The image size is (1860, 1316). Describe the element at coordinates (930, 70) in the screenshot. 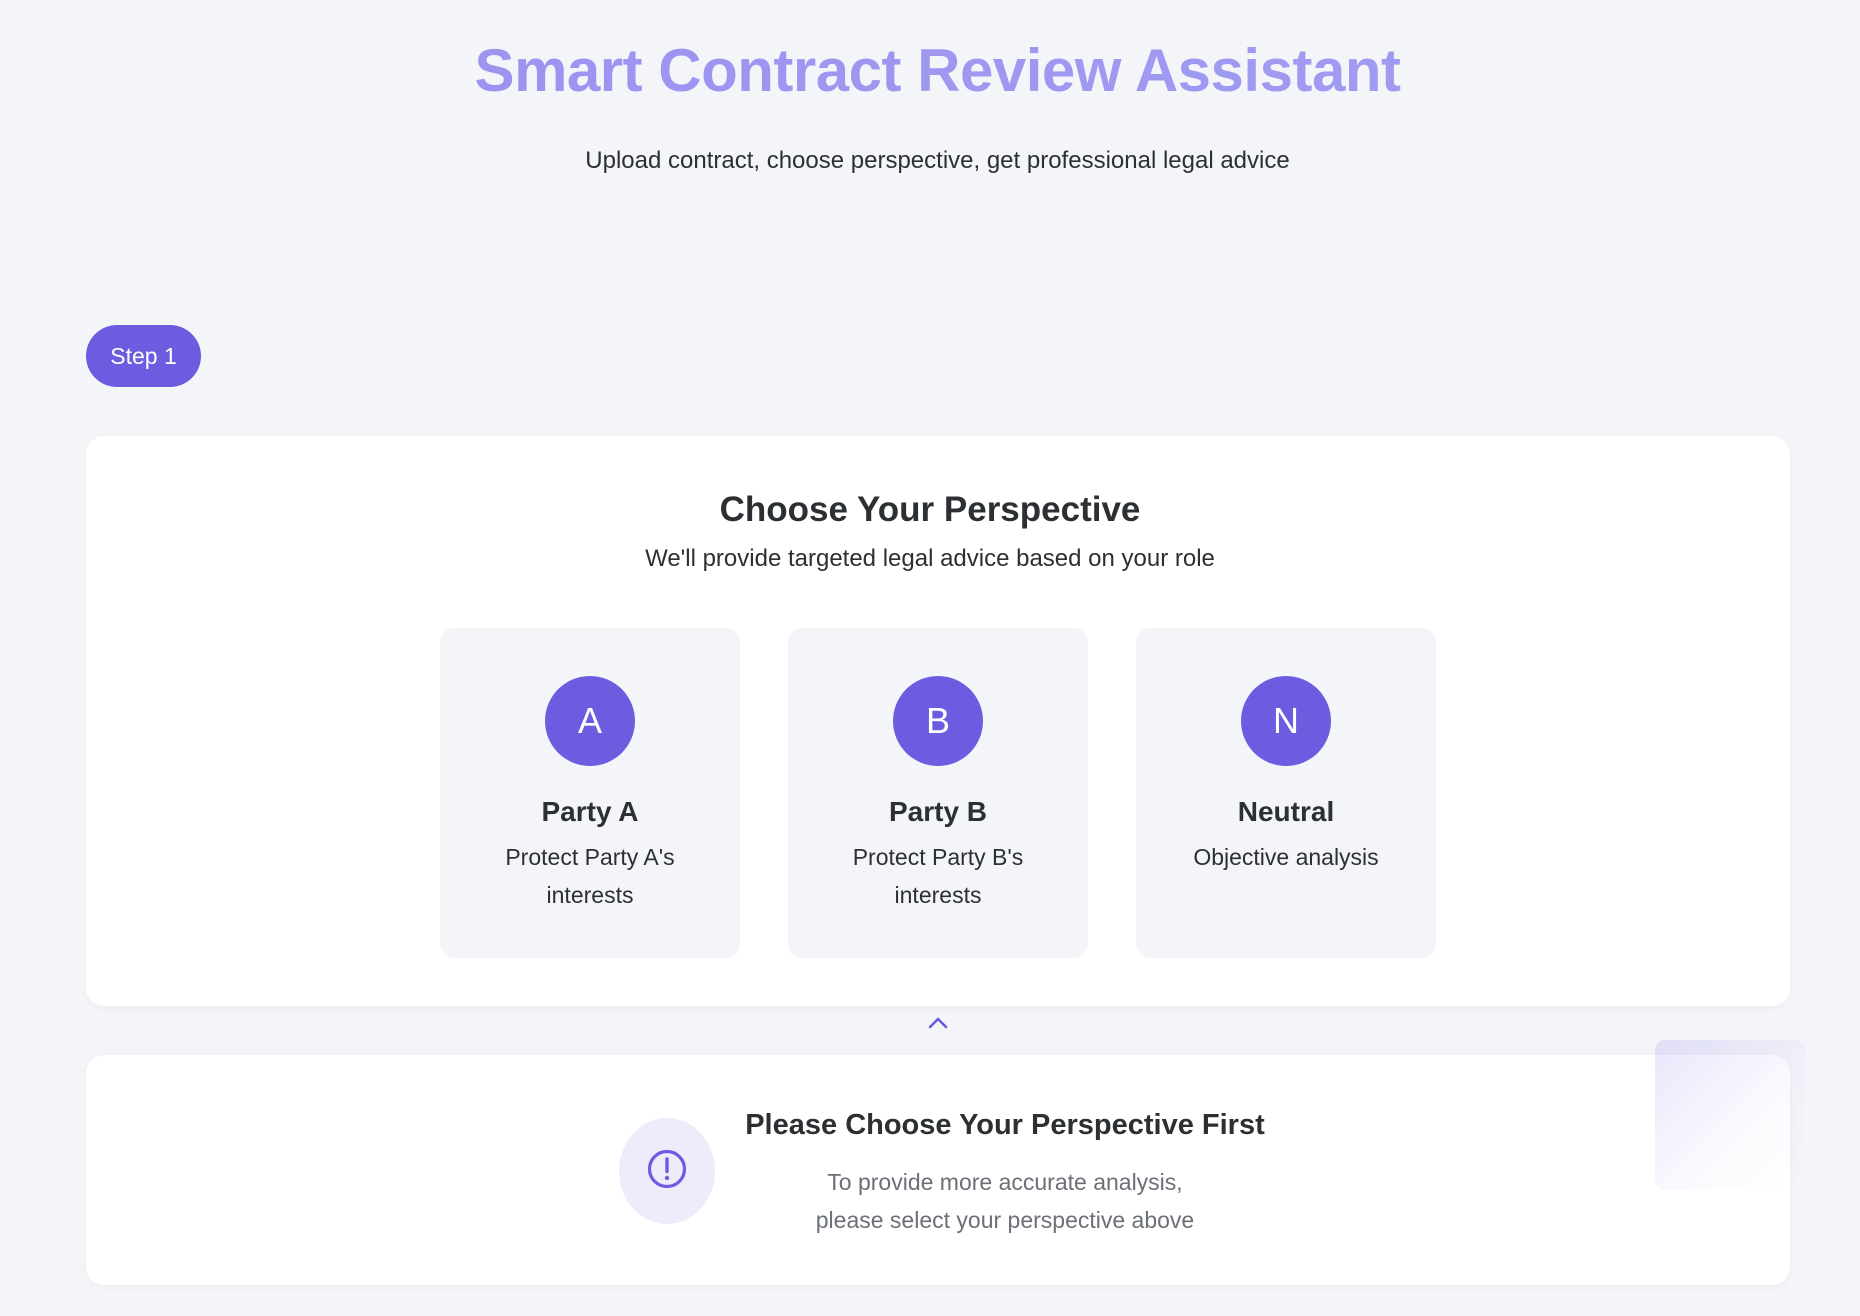

I see `app-title: Smart Contract Review Assistant` at that location.